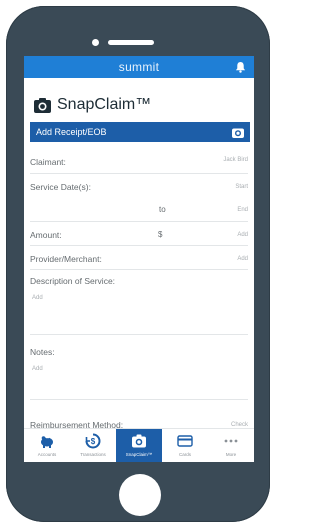 Image resolution: width=320 pixels, height=524 pixels. I want to click on piggy-bank-icon, so click(47, 442).